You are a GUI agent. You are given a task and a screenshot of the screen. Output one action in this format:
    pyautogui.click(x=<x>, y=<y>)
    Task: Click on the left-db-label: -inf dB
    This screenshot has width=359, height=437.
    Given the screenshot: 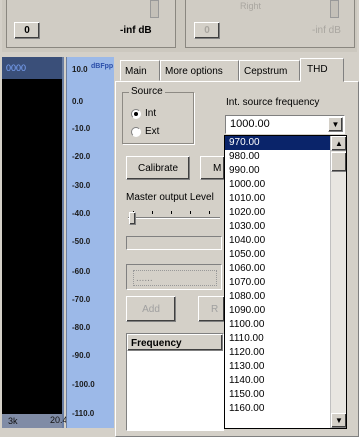 What is the action you would take?
    pyautogui.click(x=136, y=30)
    